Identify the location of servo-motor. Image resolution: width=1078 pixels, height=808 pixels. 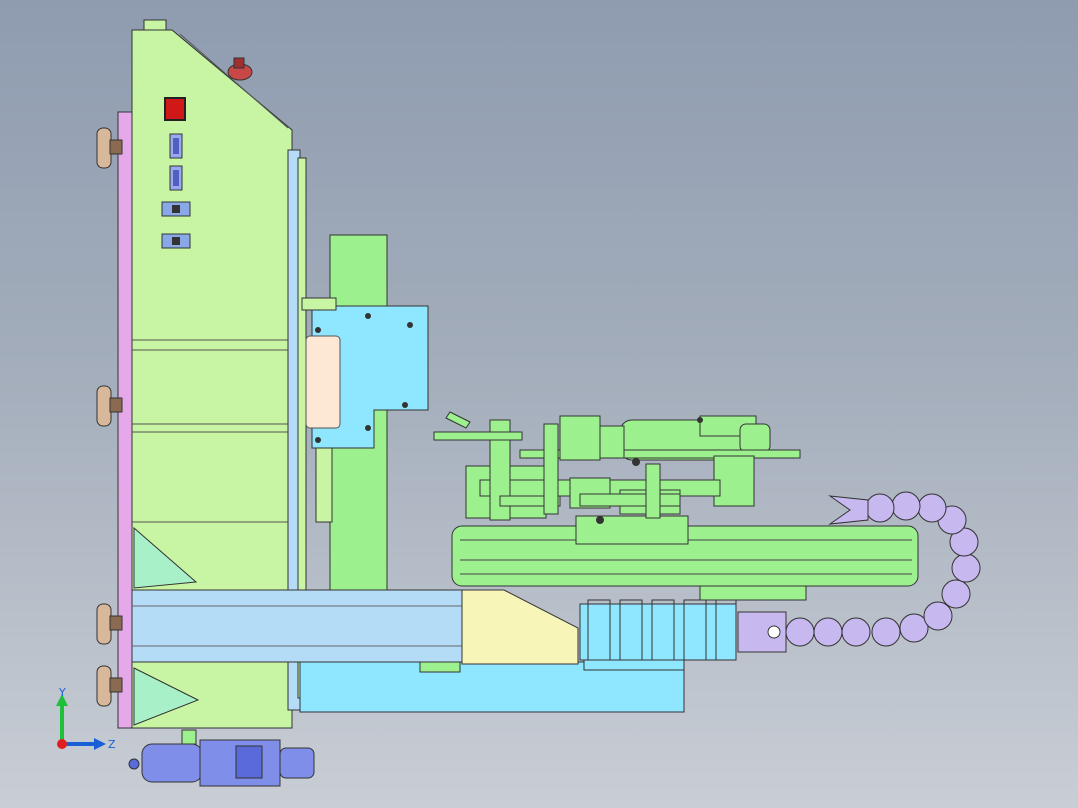
(221, 758).